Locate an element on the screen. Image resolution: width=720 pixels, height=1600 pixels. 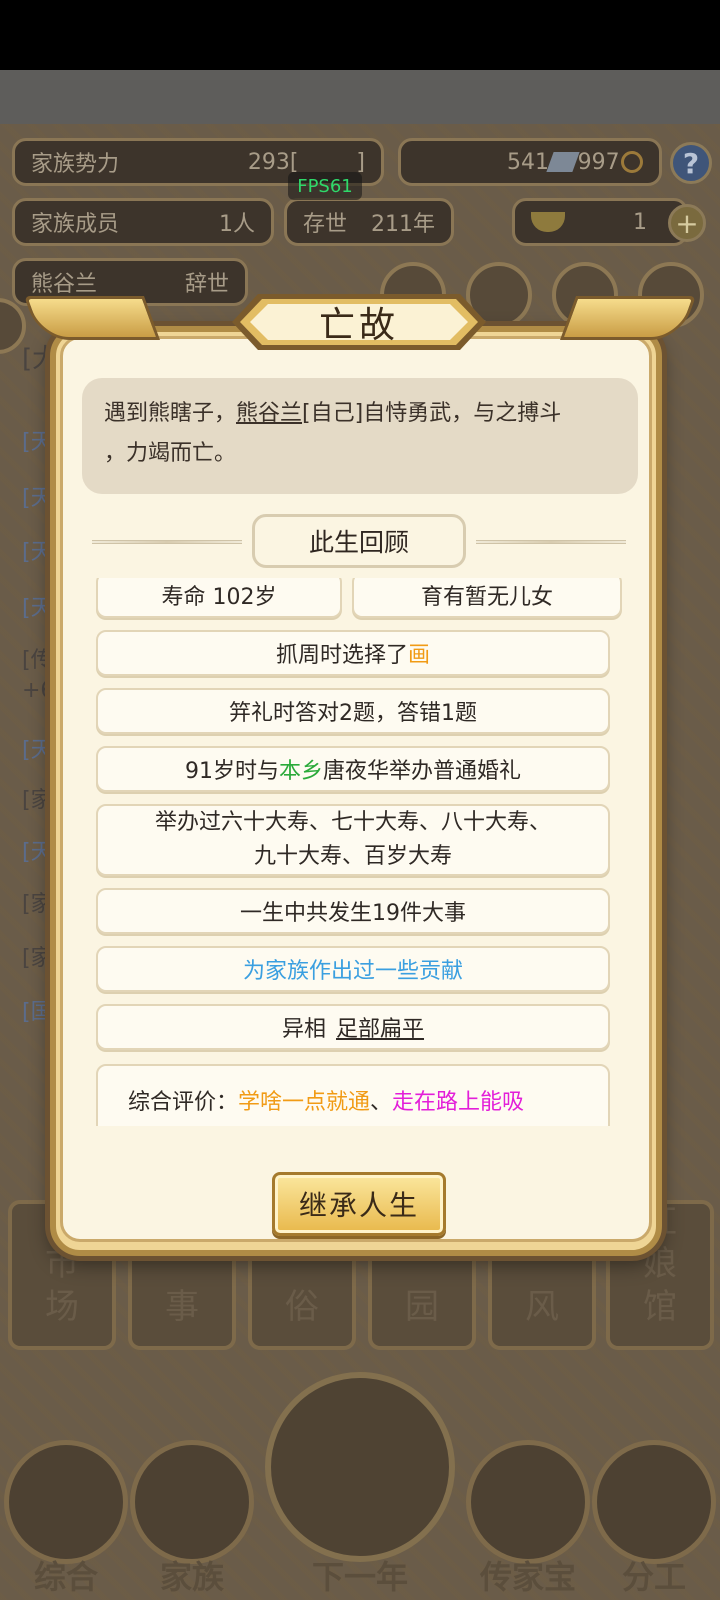
life-review-title: 此生回顾 is located at coordinates (359, 541).